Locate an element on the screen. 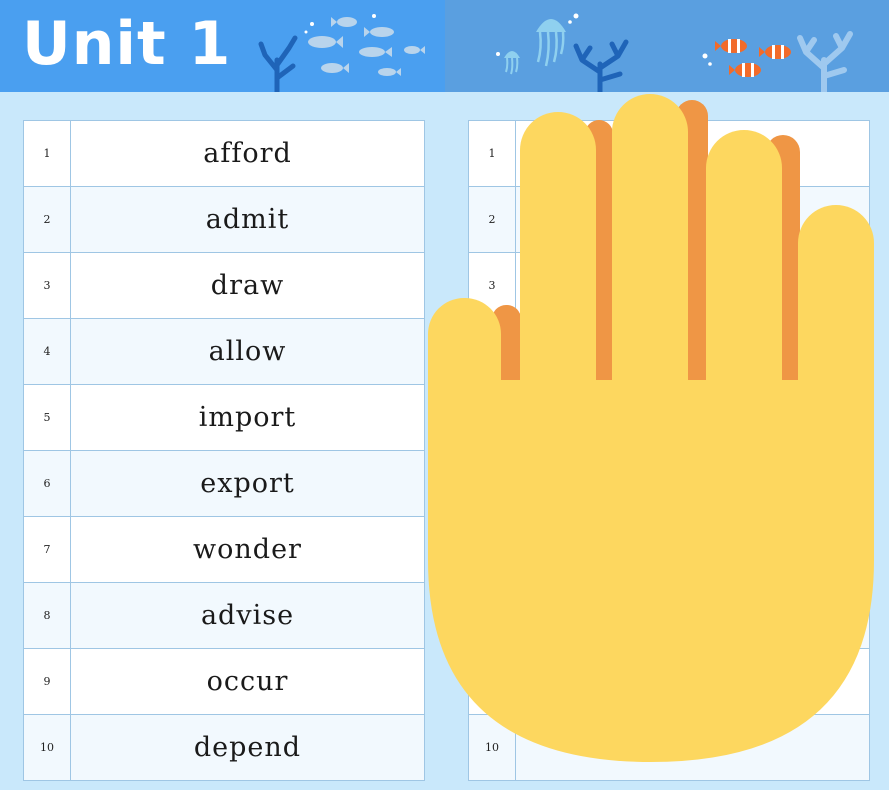  fish-school-icon is located at coordinates (364, 45).